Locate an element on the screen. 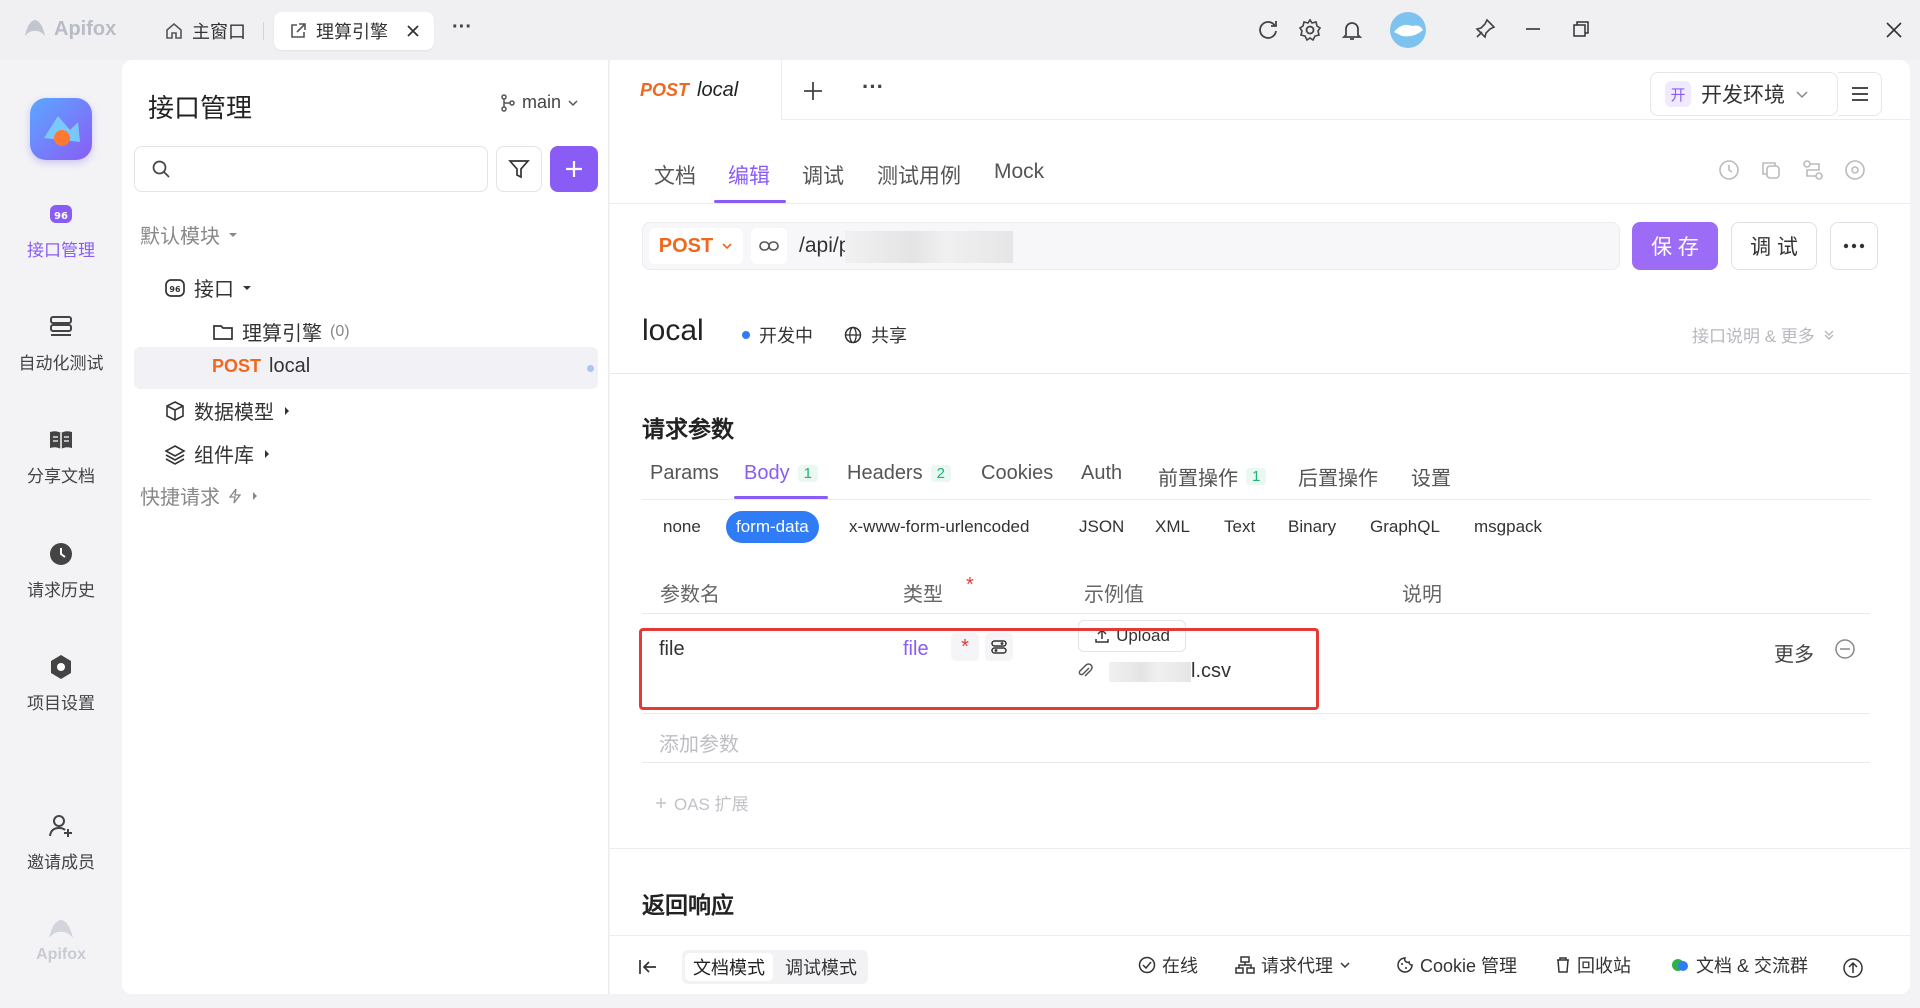 Image resolution: width=1920 pixels, height=1008 pixels. body-type-urlencoded: x-www-form-urlencoded is located at coordinates (939, 527).